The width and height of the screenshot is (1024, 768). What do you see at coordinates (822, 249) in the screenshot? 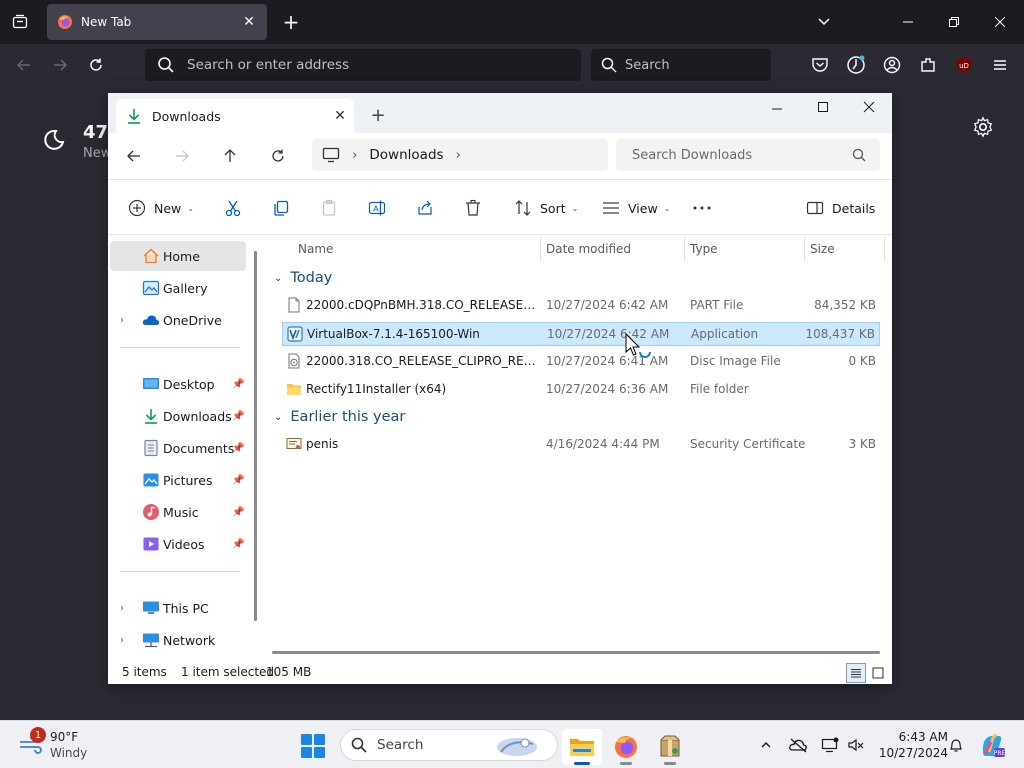
I see `column-header-size: Size` at bounding box center [822, 249].